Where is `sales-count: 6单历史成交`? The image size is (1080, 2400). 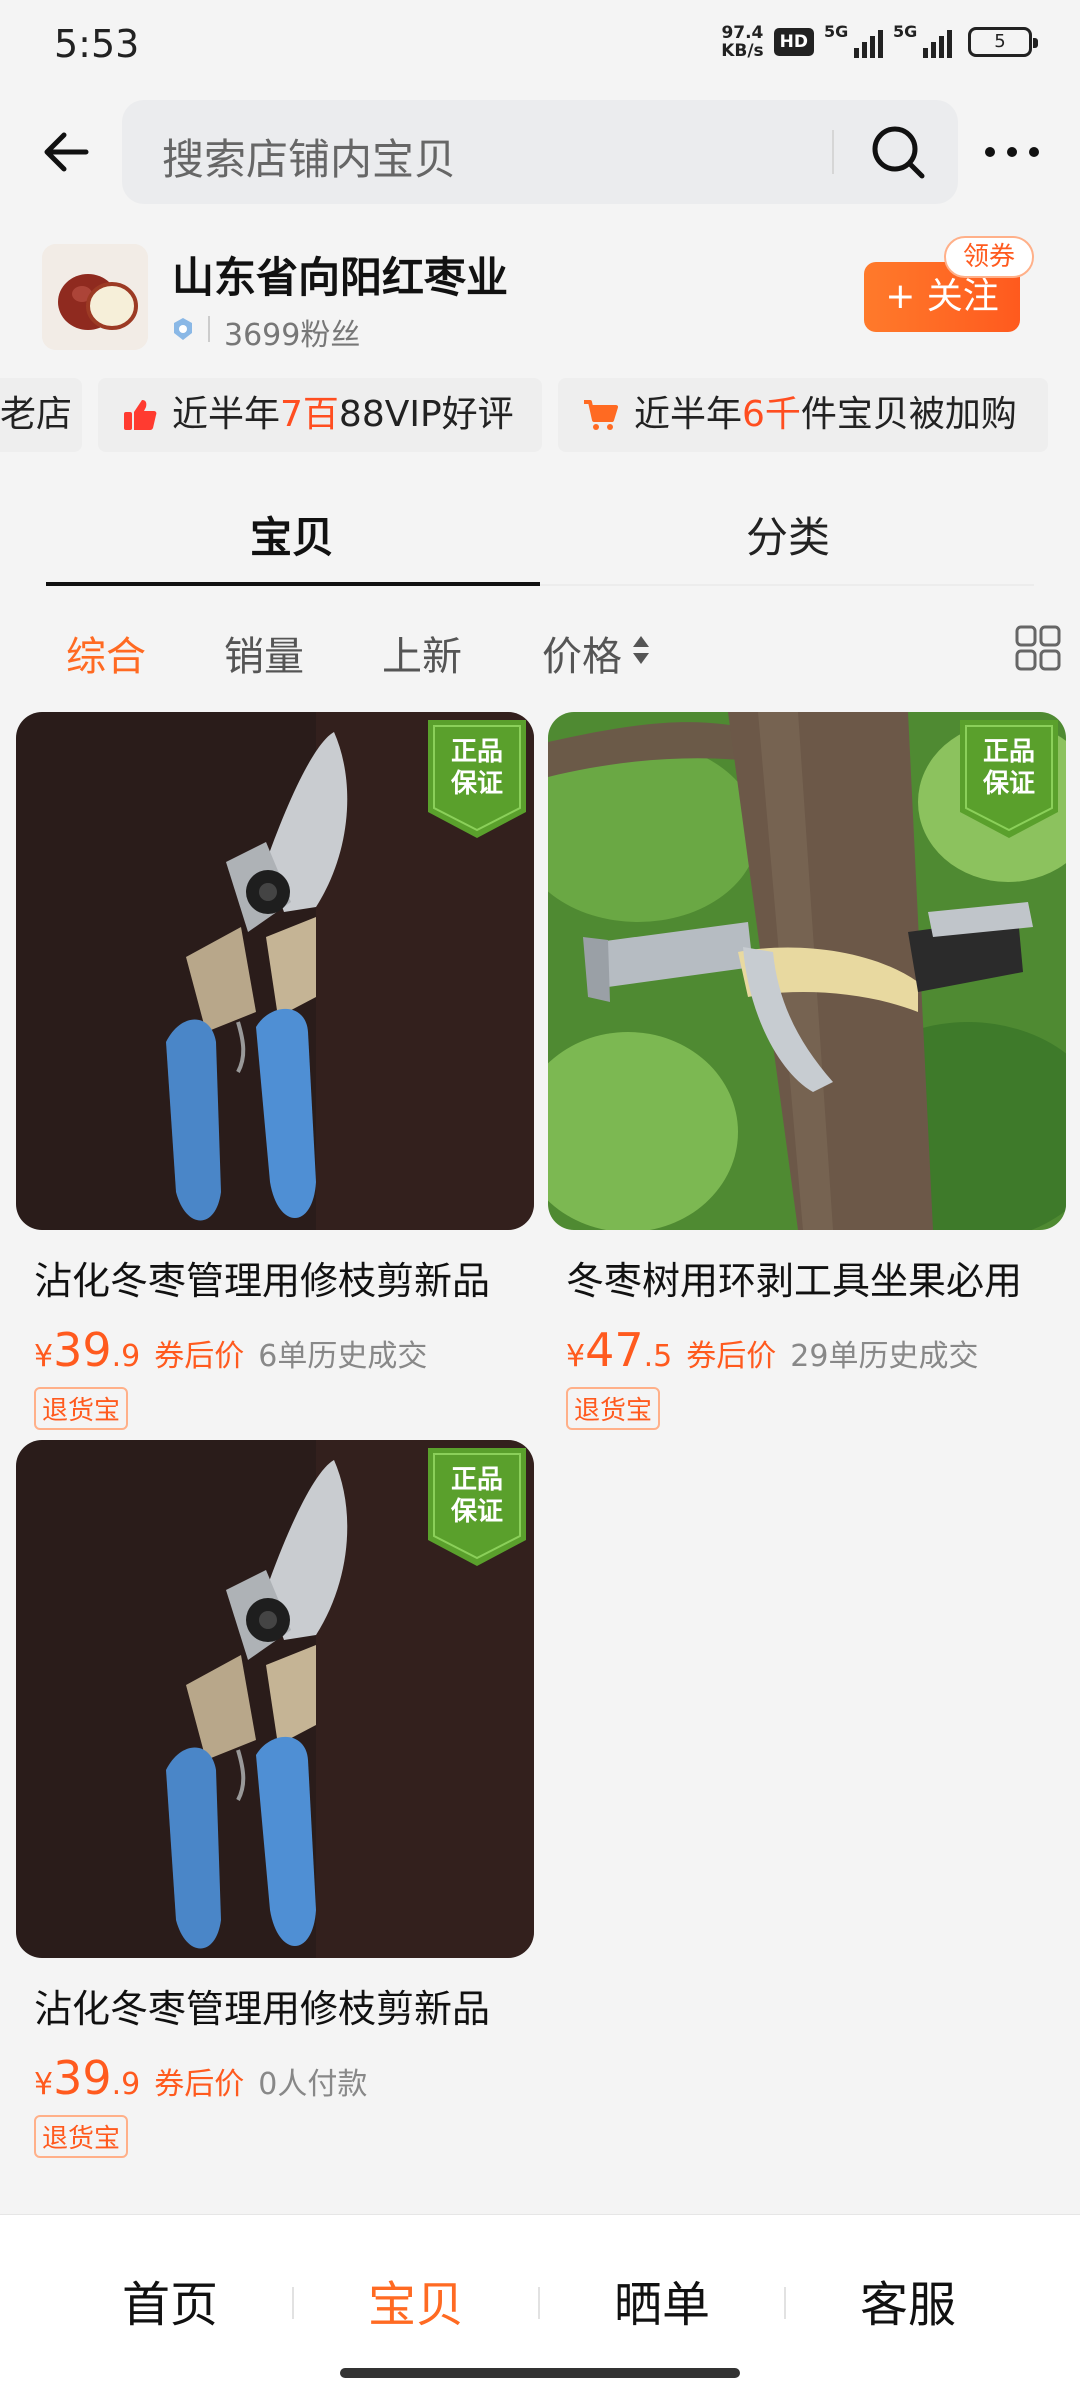 sales-count: 6单历史成交 is located at coordinates (343, 1356).